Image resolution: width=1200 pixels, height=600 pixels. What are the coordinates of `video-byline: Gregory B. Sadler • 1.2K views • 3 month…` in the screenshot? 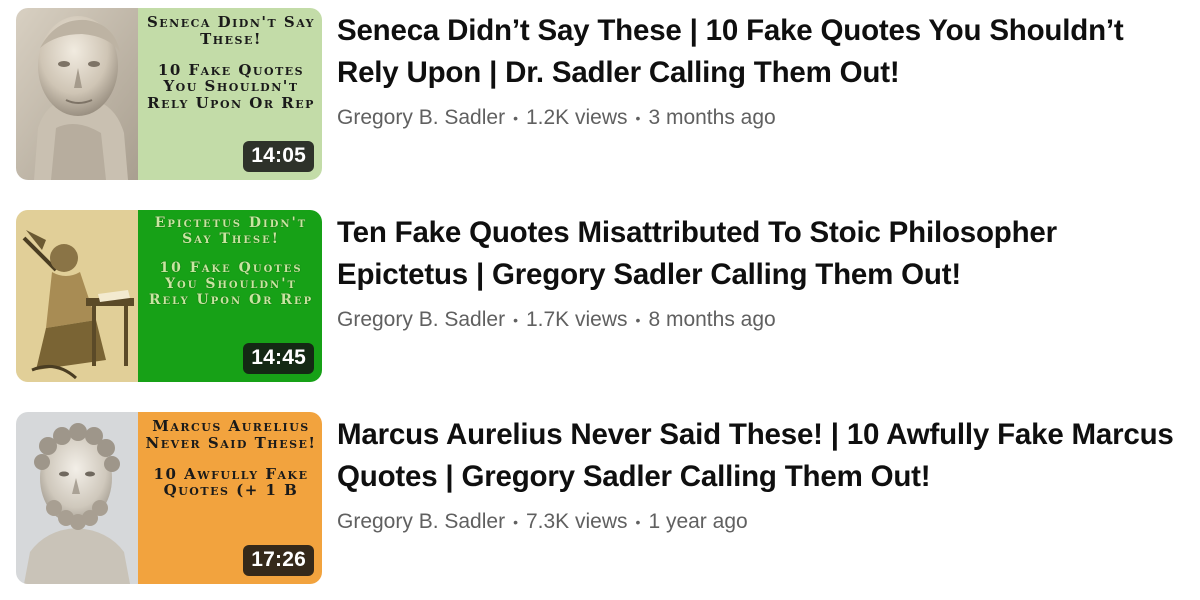 It's located at (766, 118).